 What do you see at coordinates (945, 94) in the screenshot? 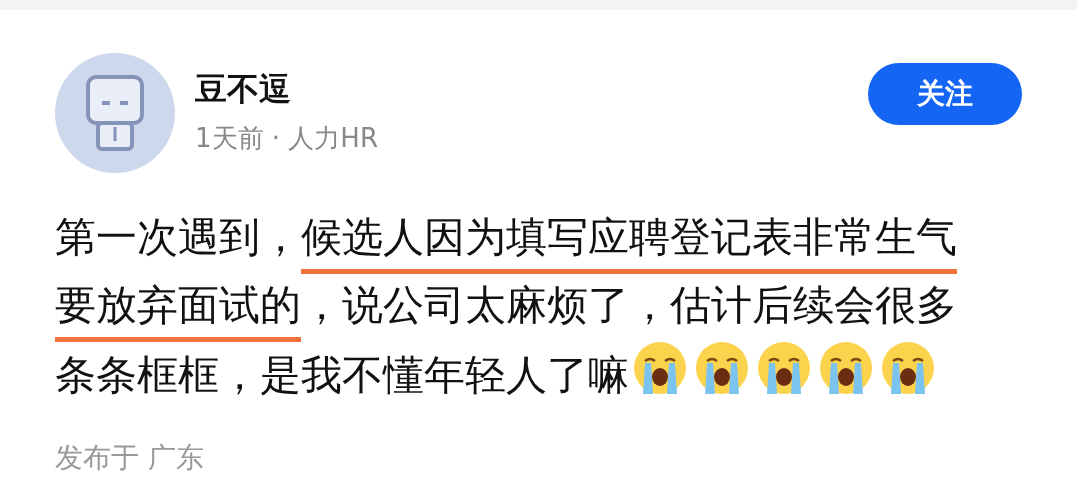
I see `follow-button: 关注` at bounding box center [945, 94].